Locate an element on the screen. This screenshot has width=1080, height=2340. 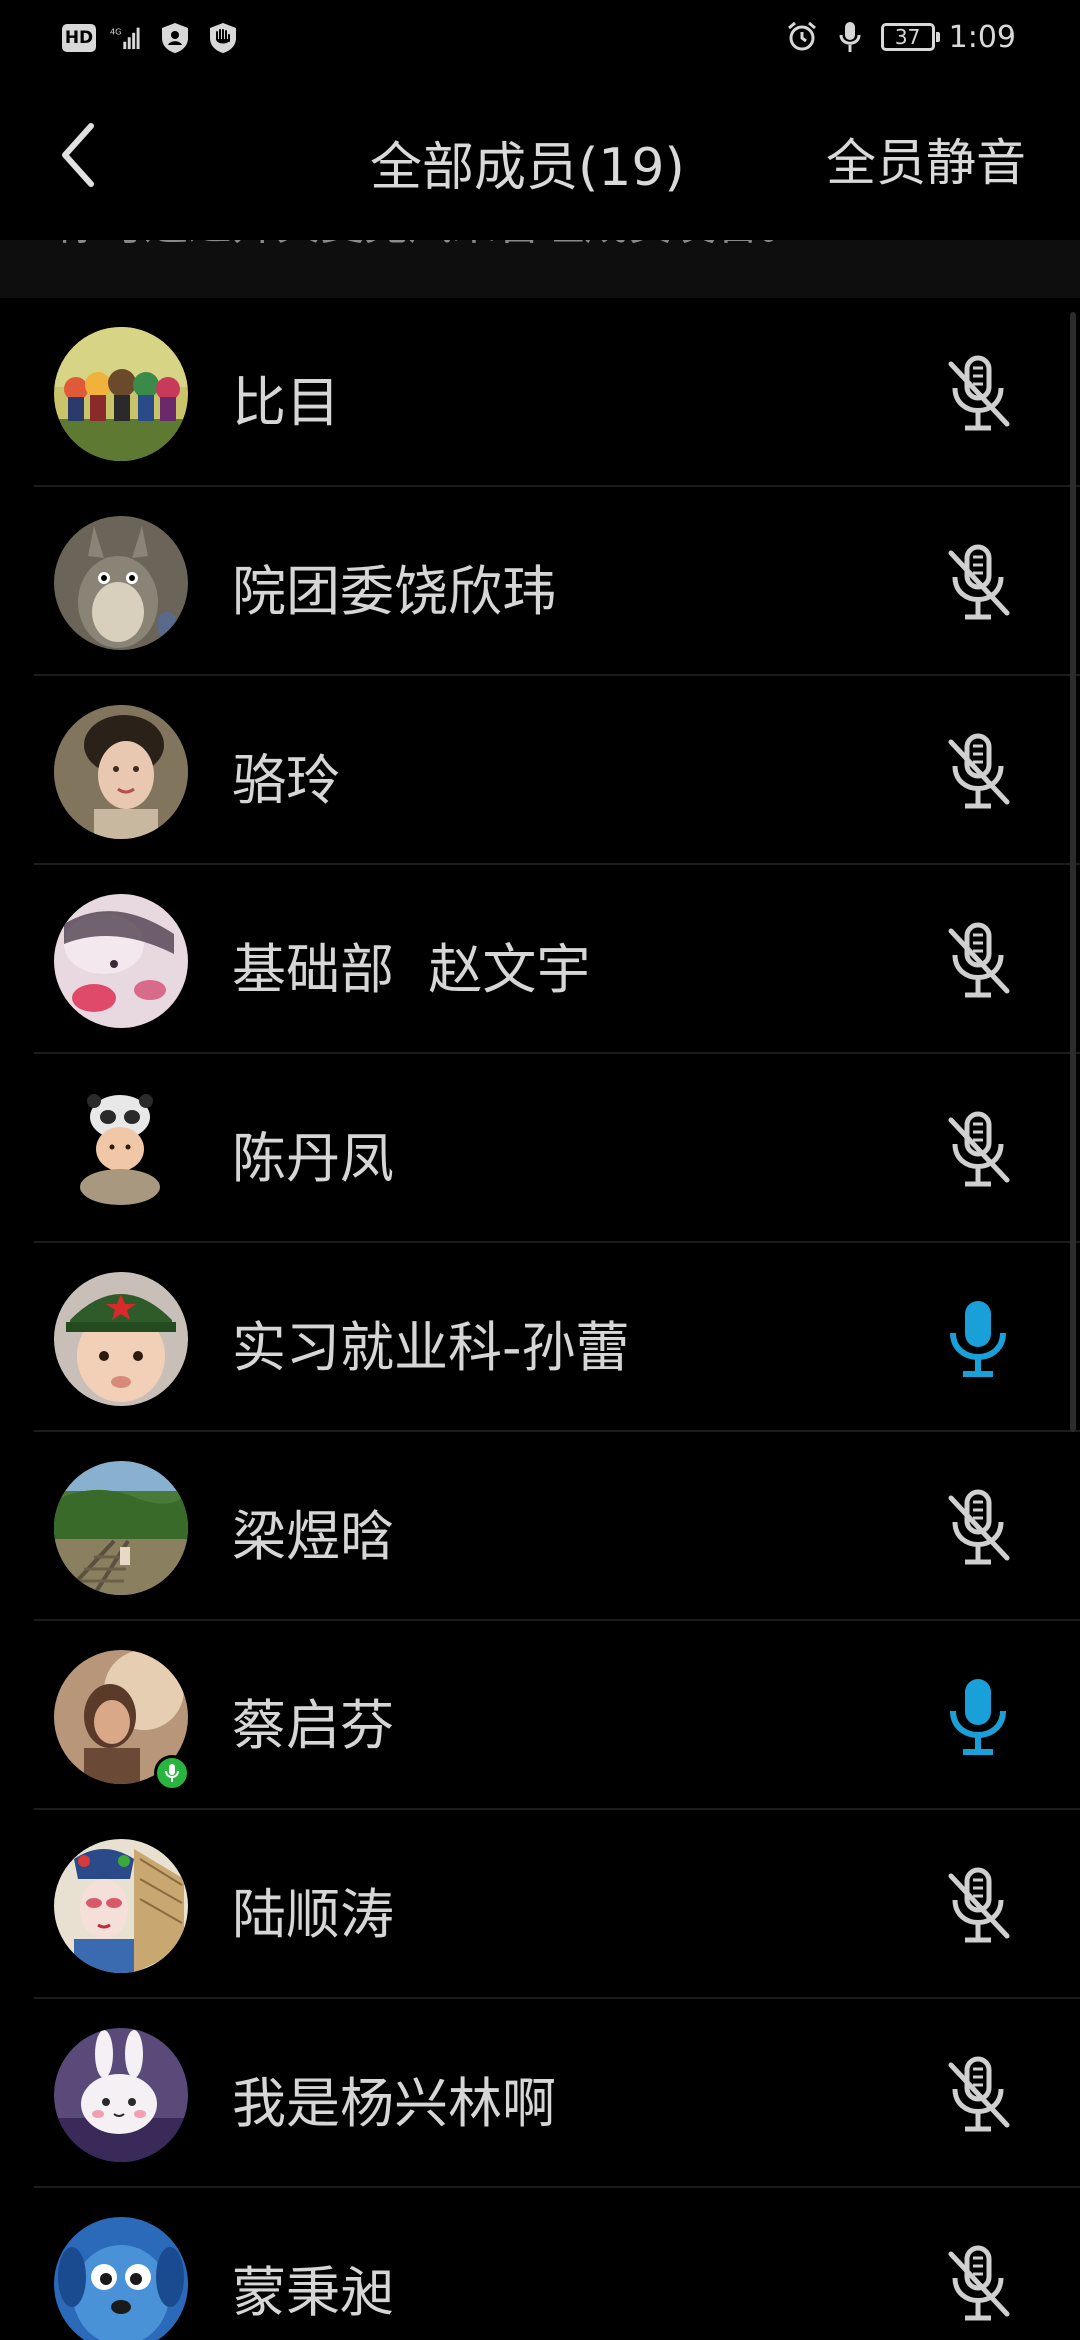
railway-landscape-avatar is located at coordinates (121, 1528).